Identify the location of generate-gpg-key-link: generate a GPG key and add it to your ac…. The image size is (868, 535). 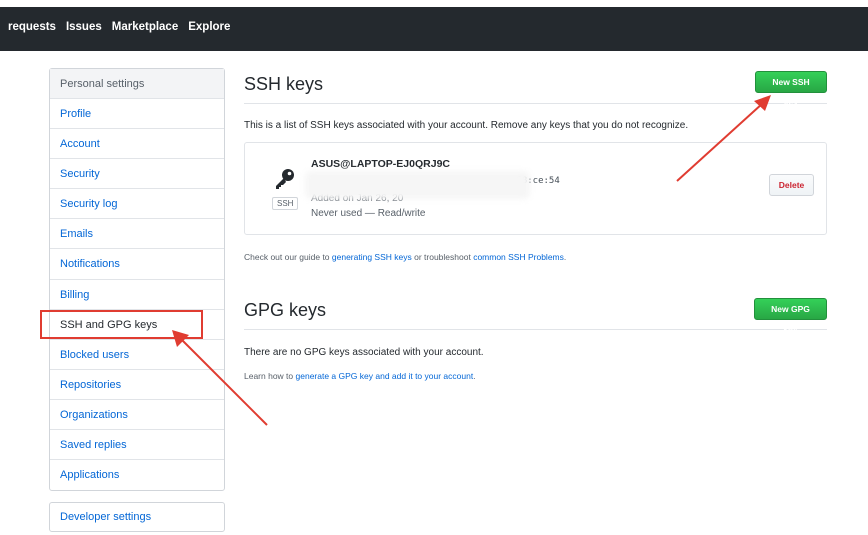
(385, 376).